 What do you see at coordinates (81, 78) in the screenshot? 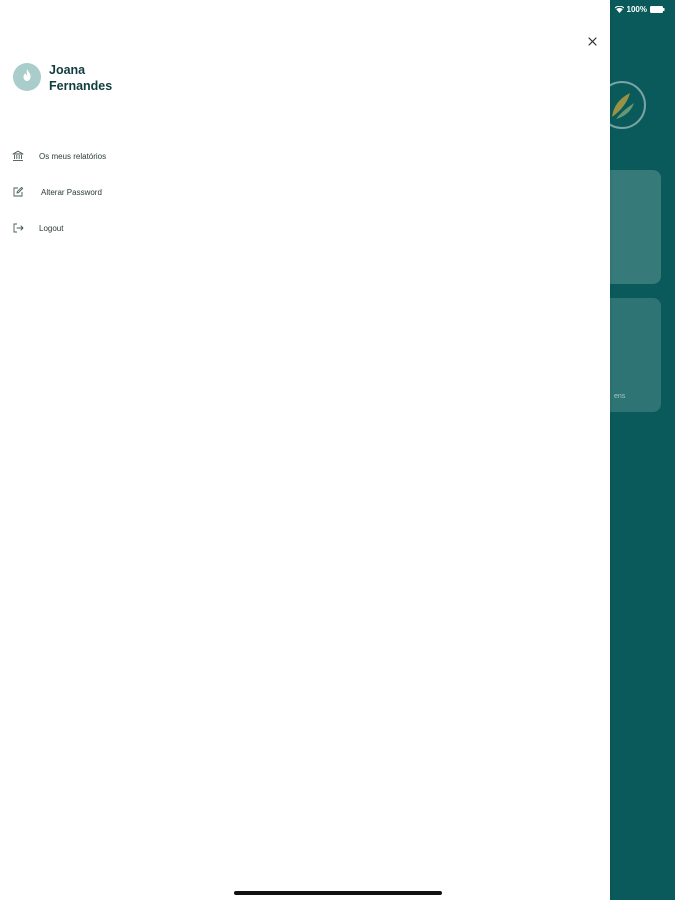
I see `user-name: Joana Fernandes` at bounding box center [81, 78].